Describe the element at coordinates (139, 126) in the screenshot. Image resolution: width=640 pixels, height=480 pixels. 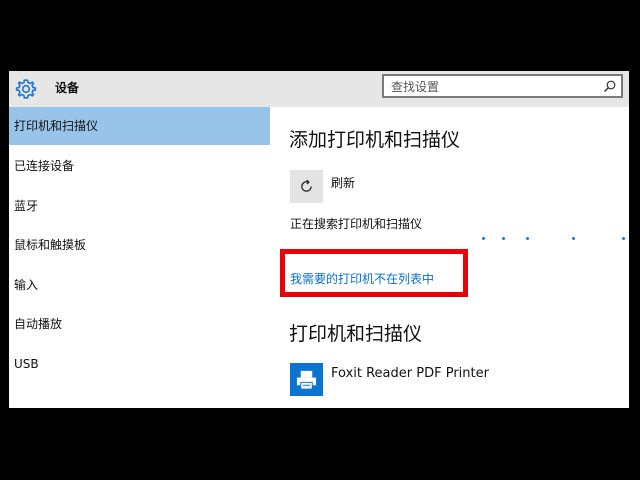
I see `sidebar-item-printers-scanners: 打印机和扫描仪` at that location.